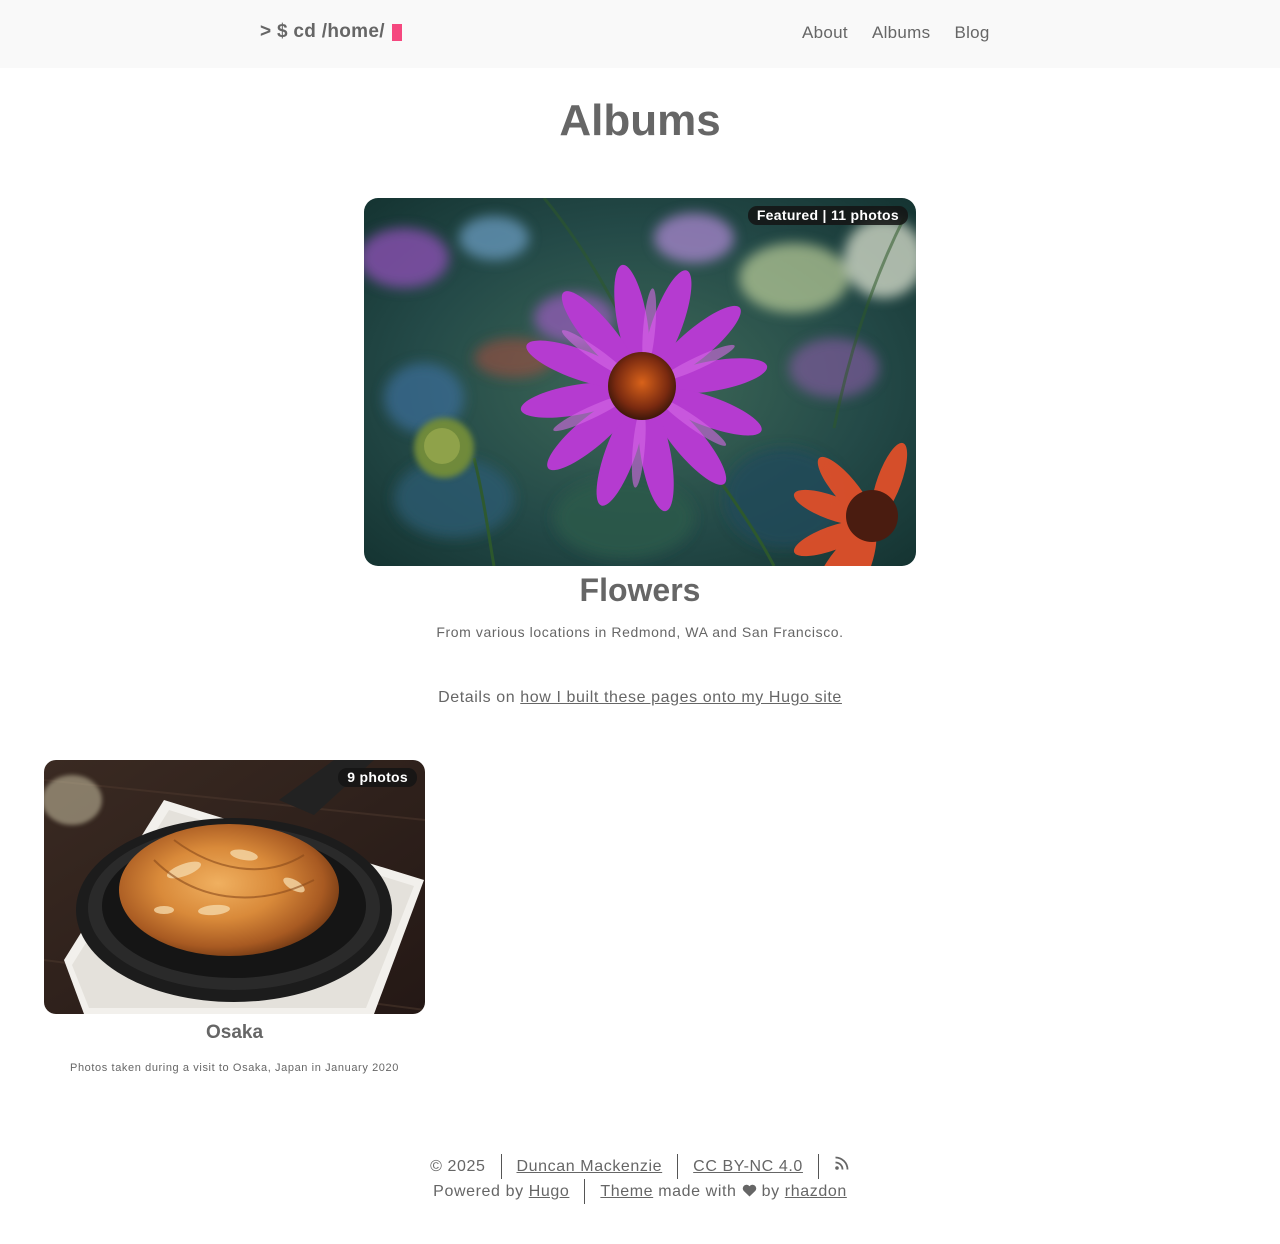 The height and width of the screenshot is (1244, 1280). I want to click on nav-link-about: About, so click(825, 33).